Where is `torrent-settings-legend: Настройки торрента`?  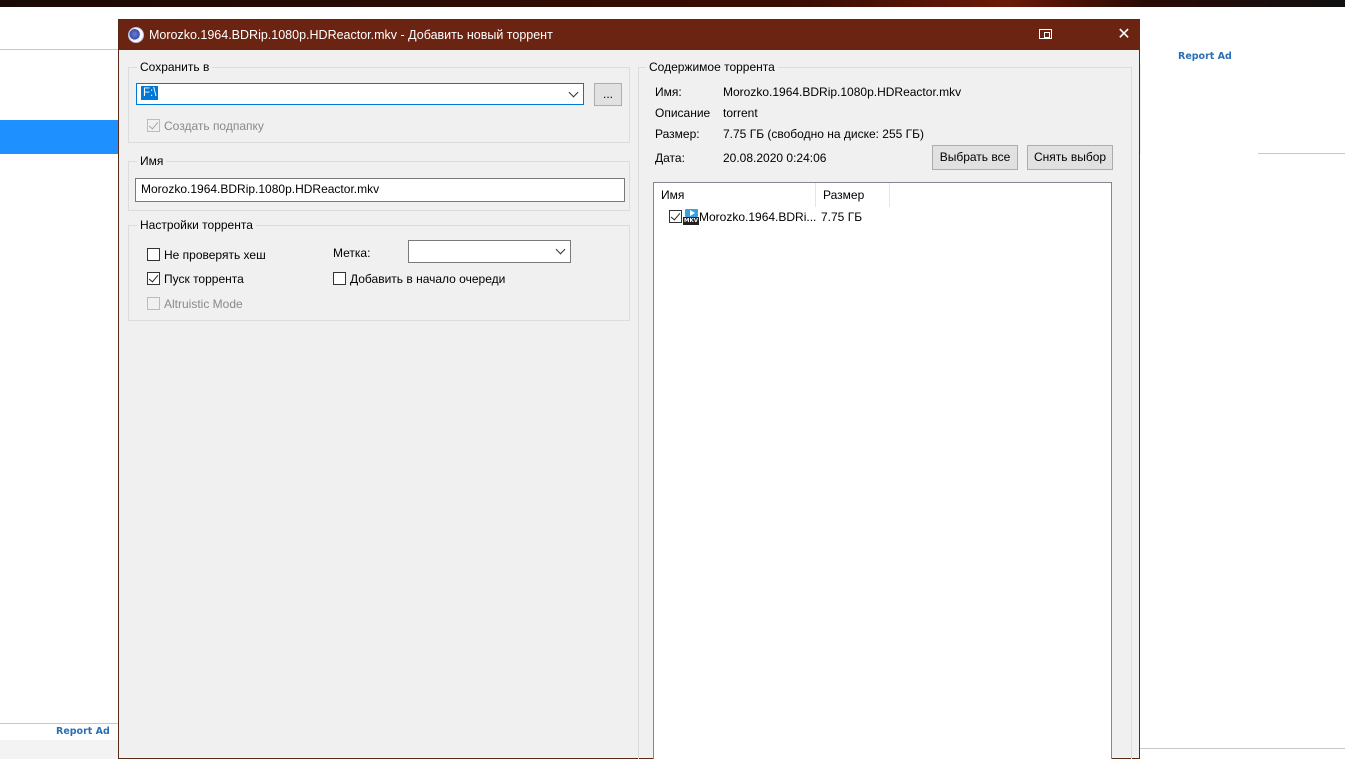
torrent-settings-legend: Настройки торрента is located at coordinates (196, 225).